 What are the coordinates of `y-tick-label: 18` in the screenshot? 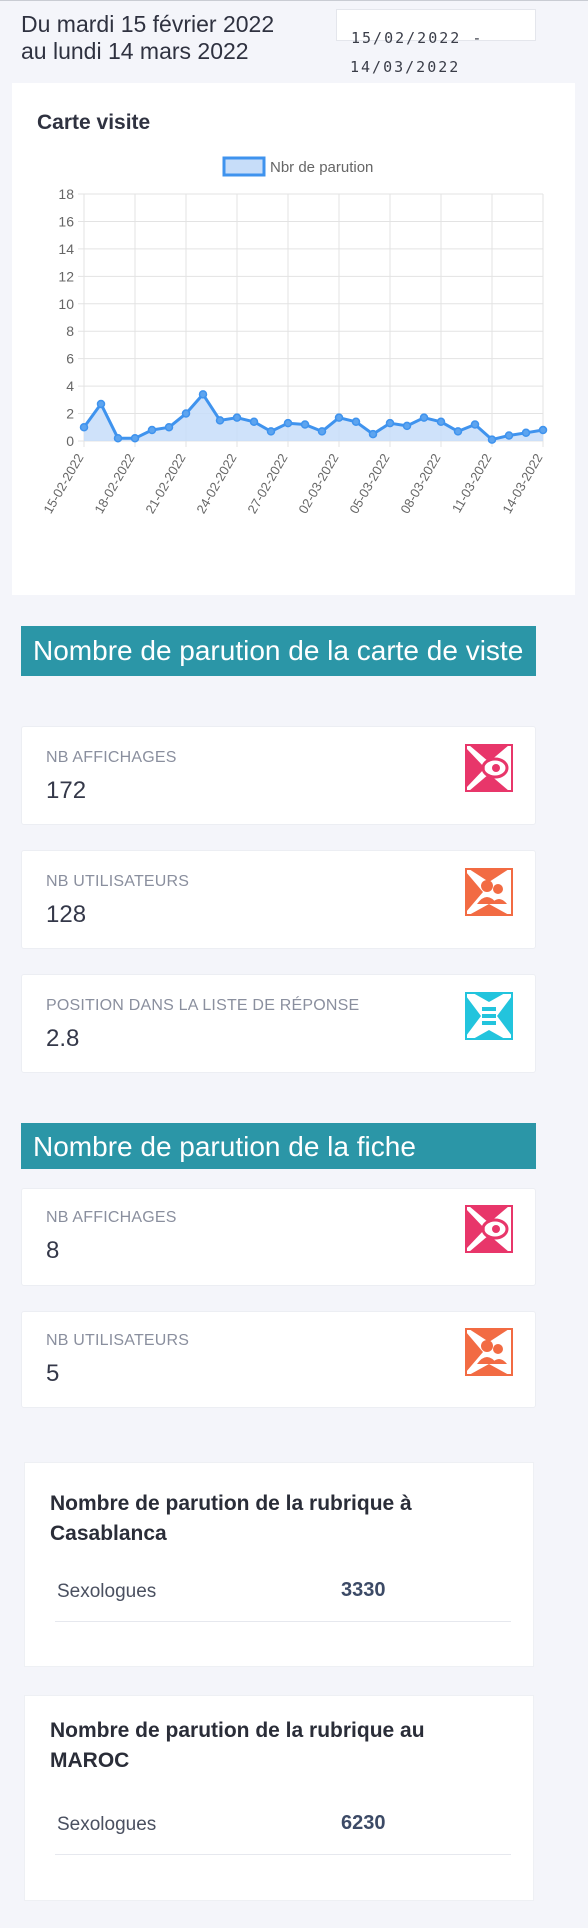 It's located at (66, 194).